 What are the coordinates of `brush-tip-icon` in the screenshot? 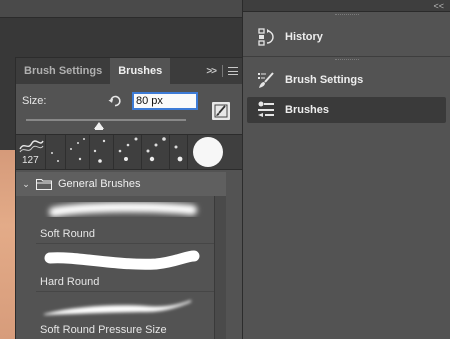 It's located at (31, 146).